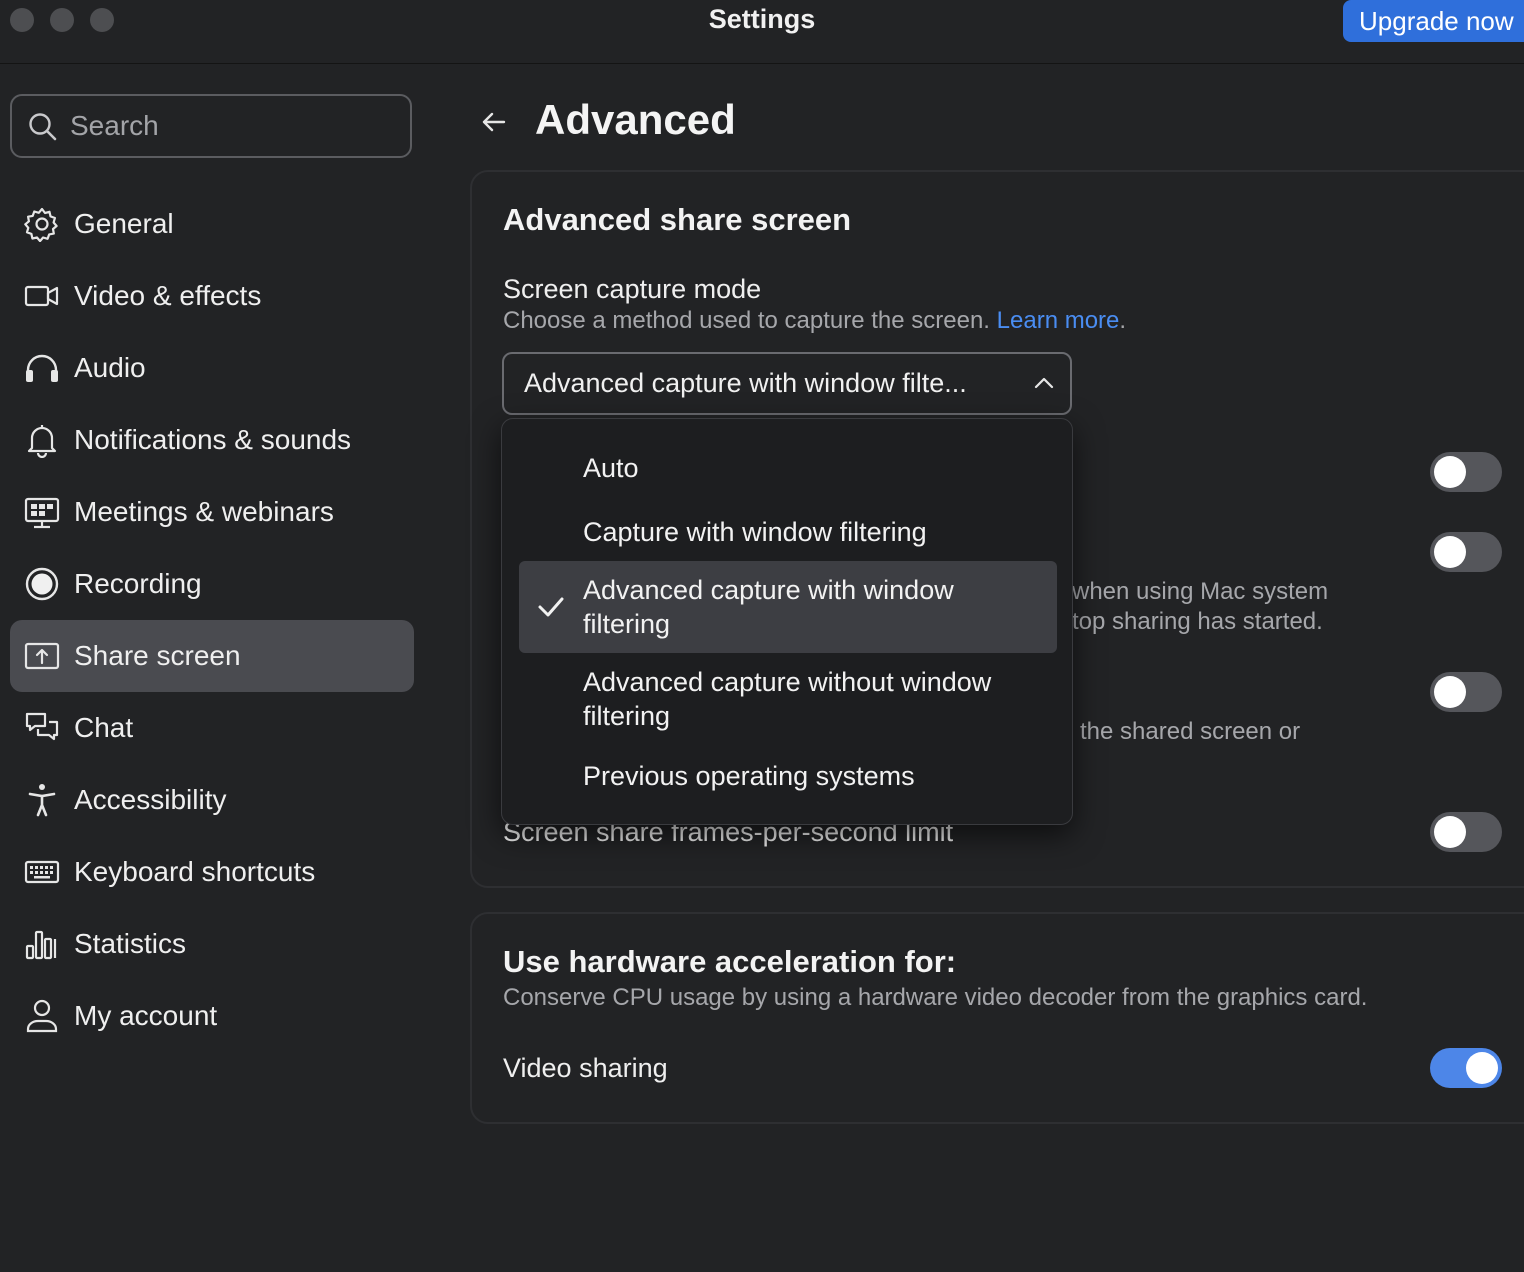  I want to click on option-label: Auto, so click(611, 468).